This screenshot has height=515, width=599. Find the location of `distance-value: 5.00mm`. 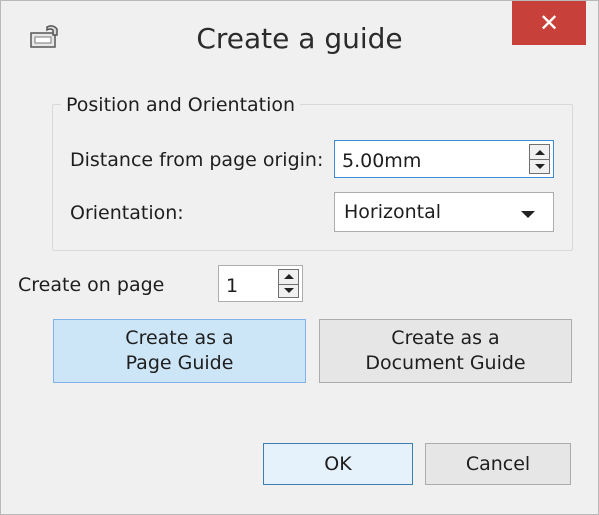

distance-value: 5.00mm is located at coordinates (382, 161).